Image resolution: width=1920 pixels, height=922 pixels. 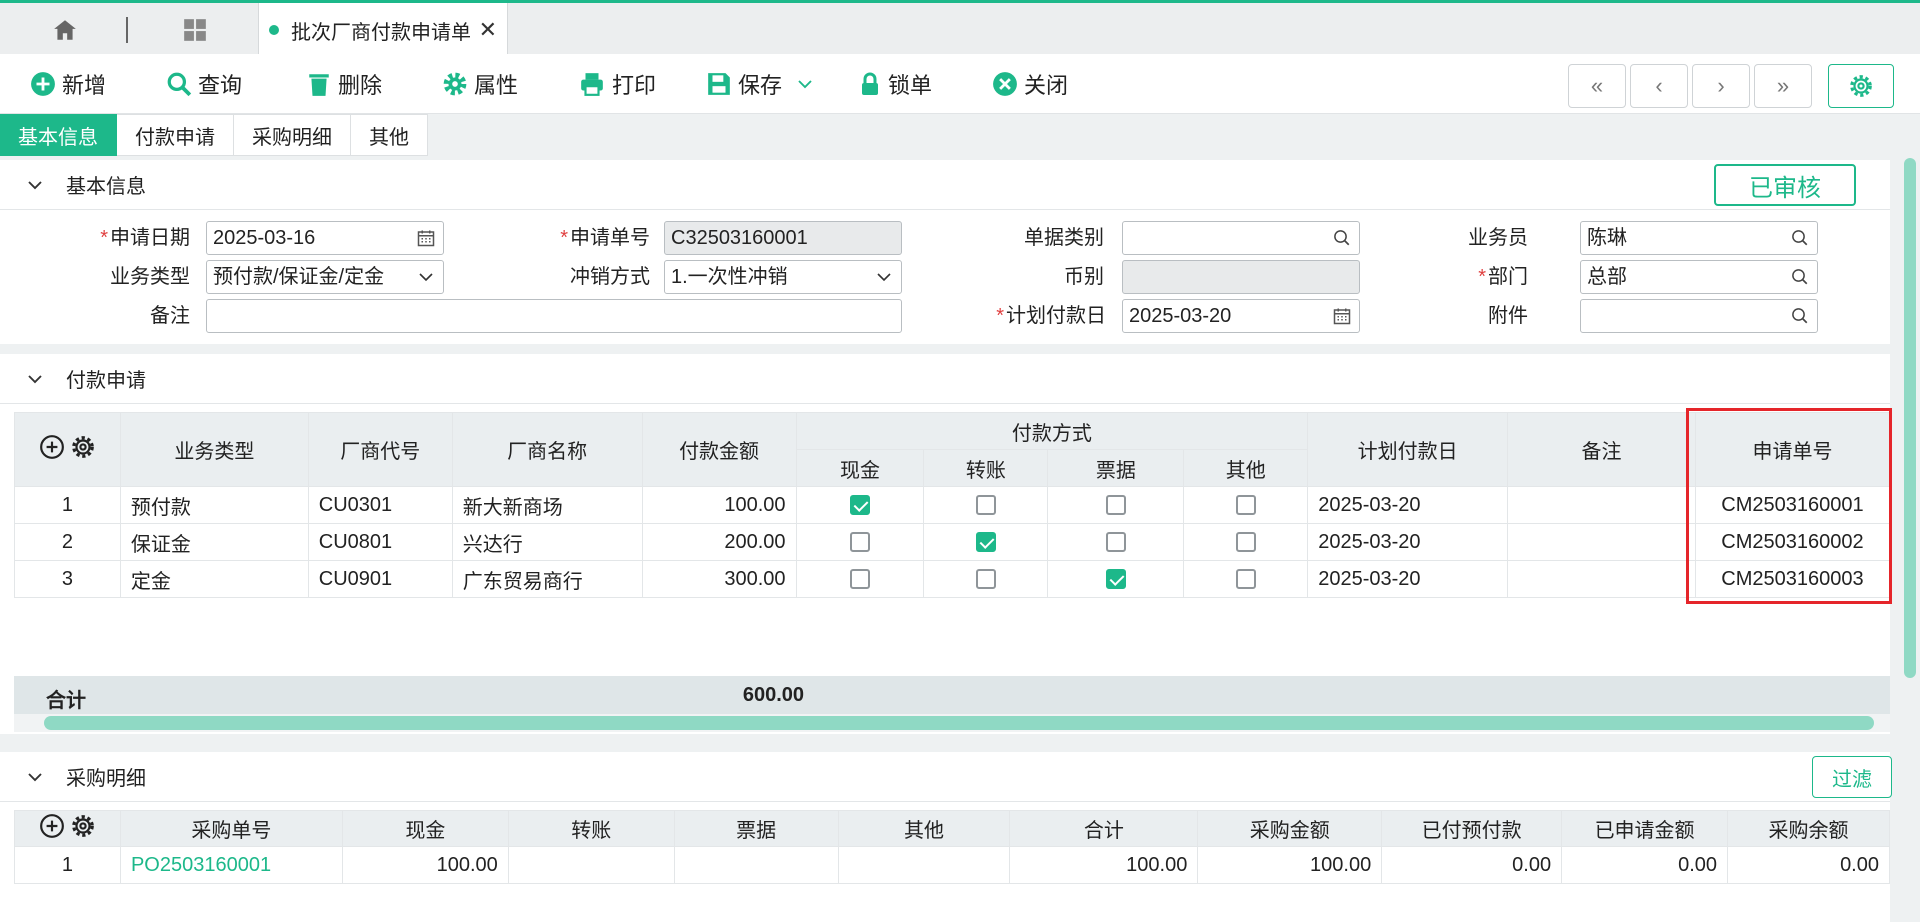 I want to click on total-label: 合计, so click(x=66, y=701).